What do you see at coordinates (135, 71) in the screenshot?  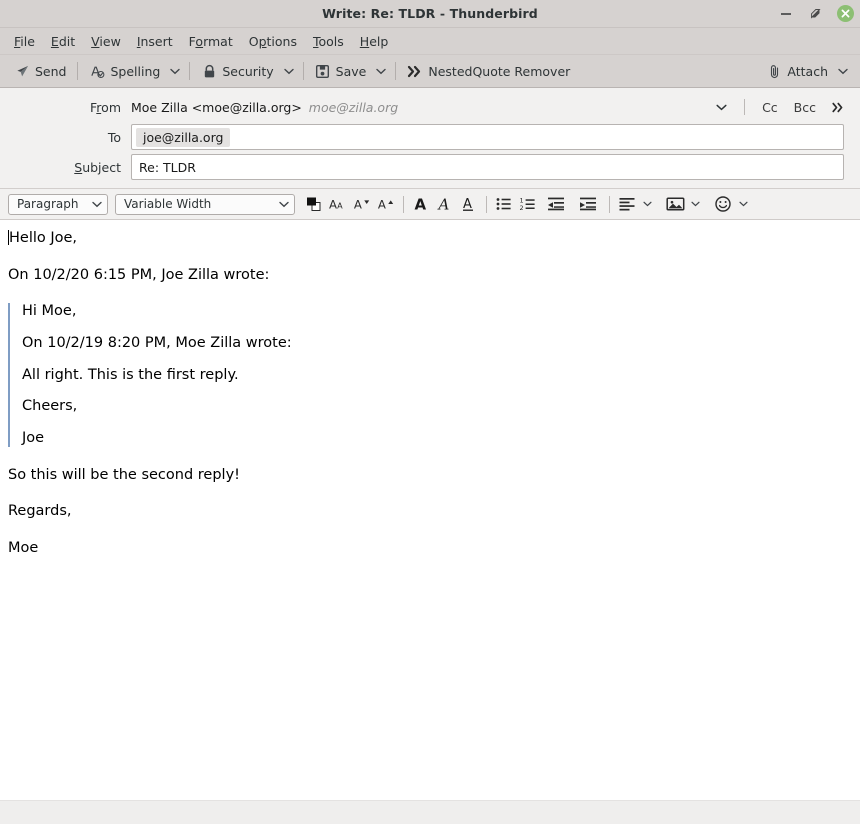 I see `spelling-label: Spelling` at bounding box center [135, 71].